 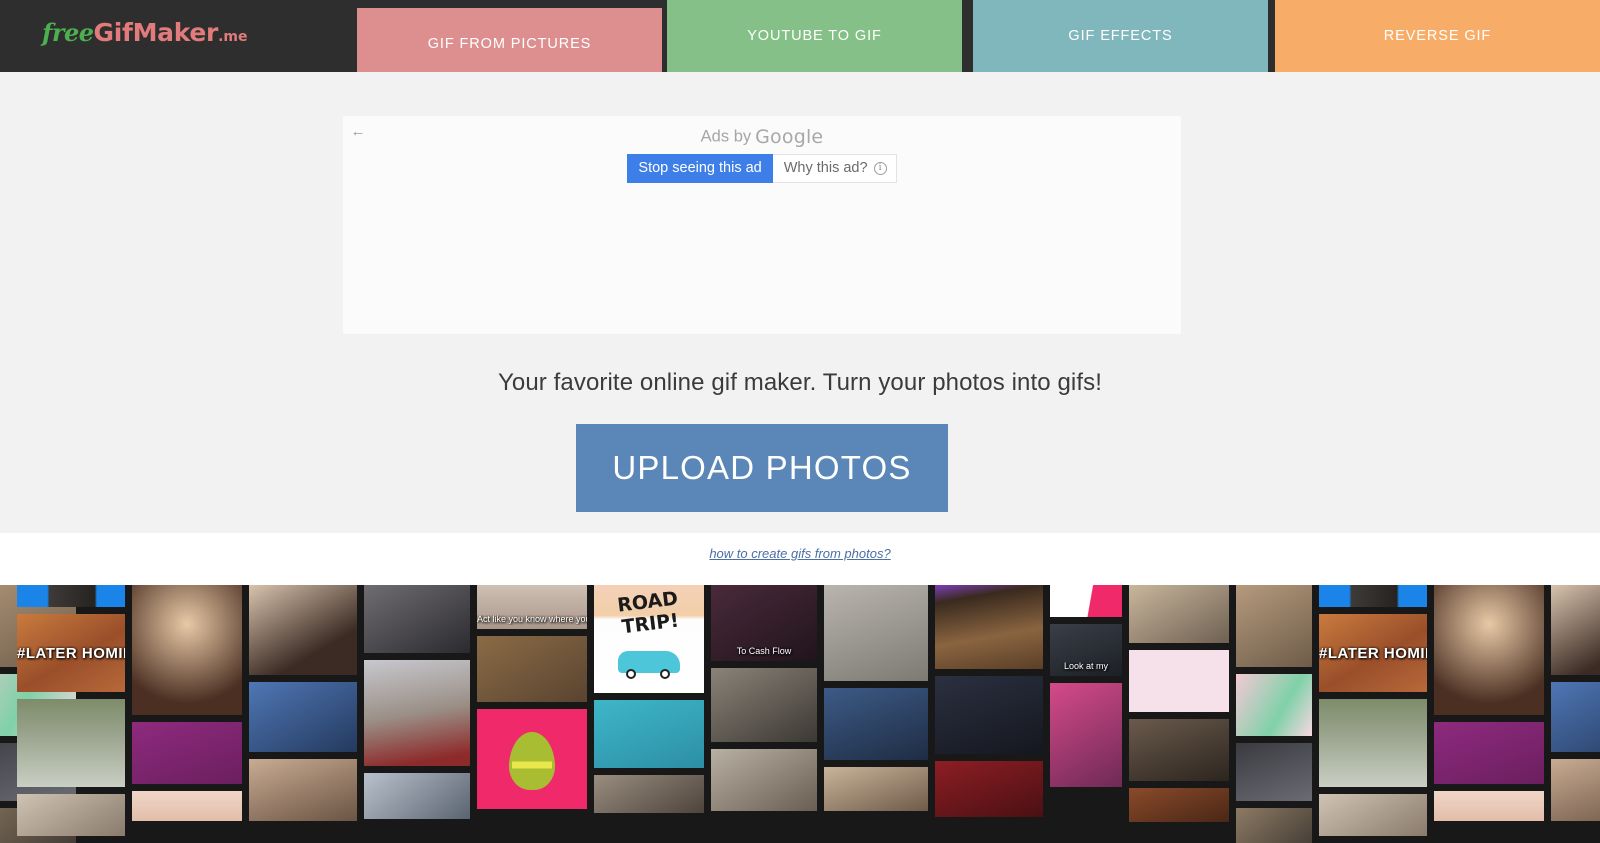 What do you see at coordinates (762, 468) in the screenshot?
I see `upload-photos-button: UPLOAD PHOTOS` at bounding box center [762, 468].